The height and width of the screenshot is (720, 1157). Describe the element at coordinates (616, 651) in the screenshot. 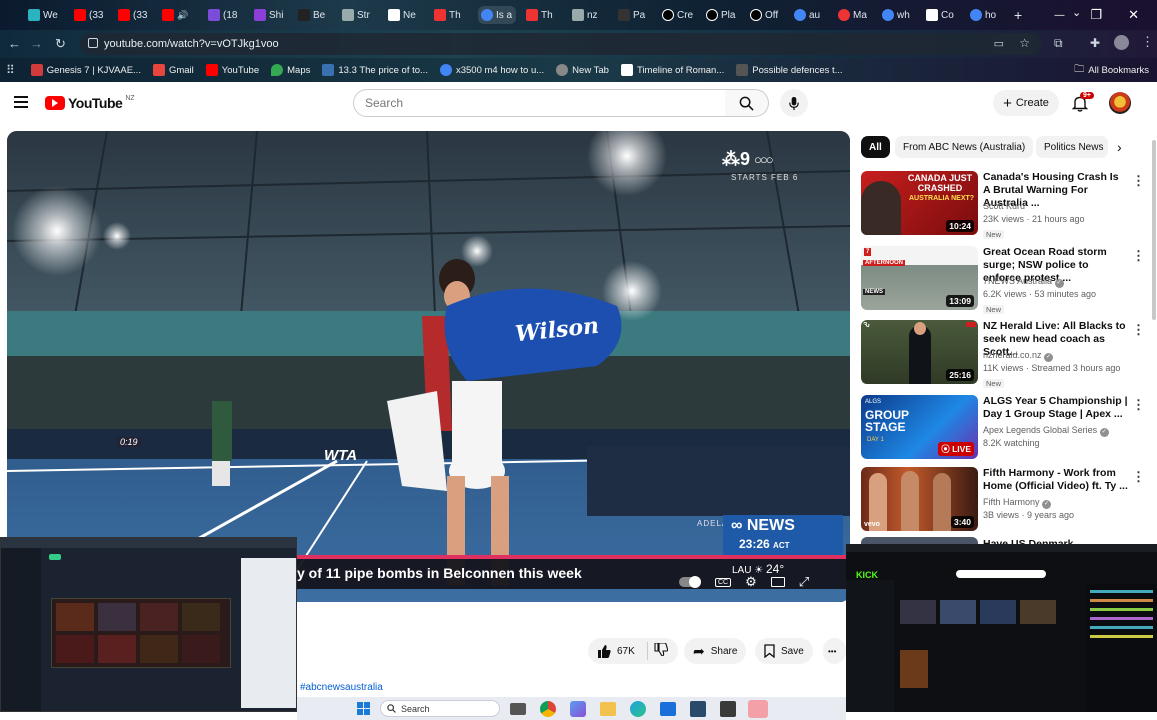

I see `like-button: 67K` at that location.